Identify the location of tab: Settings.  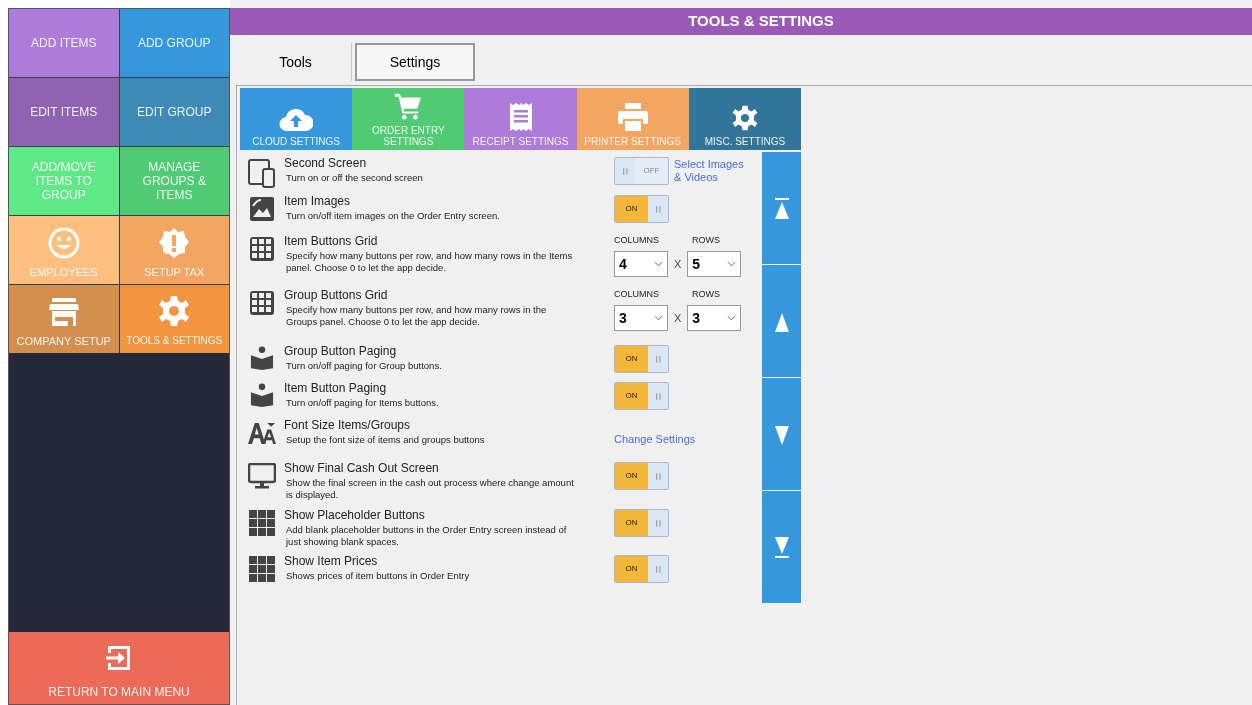
(415, 62).